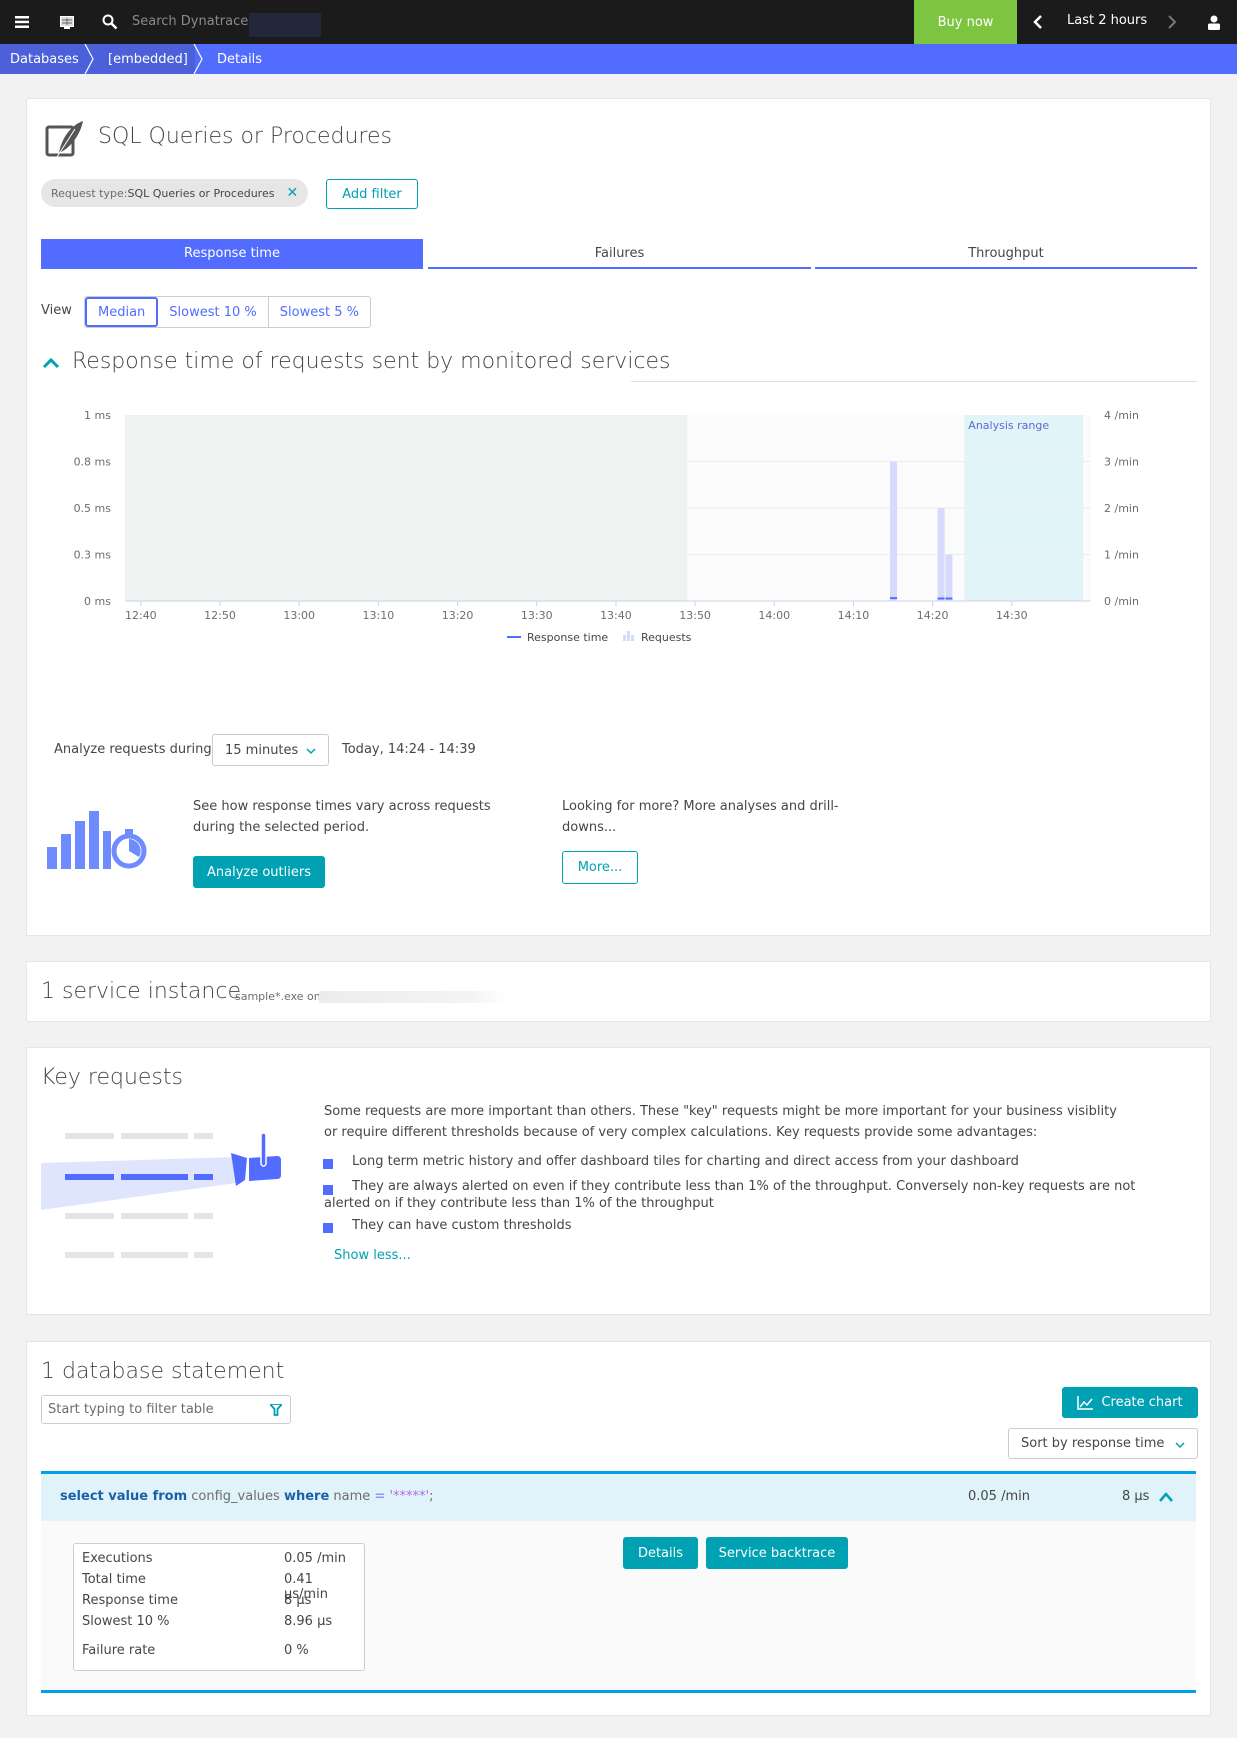 This screenshot has height=1738, width=1237. What do you see at coordinates (51, 365) in the screenshot?
I see `collapse-chevron-icon` at bounding box center [51, 365].